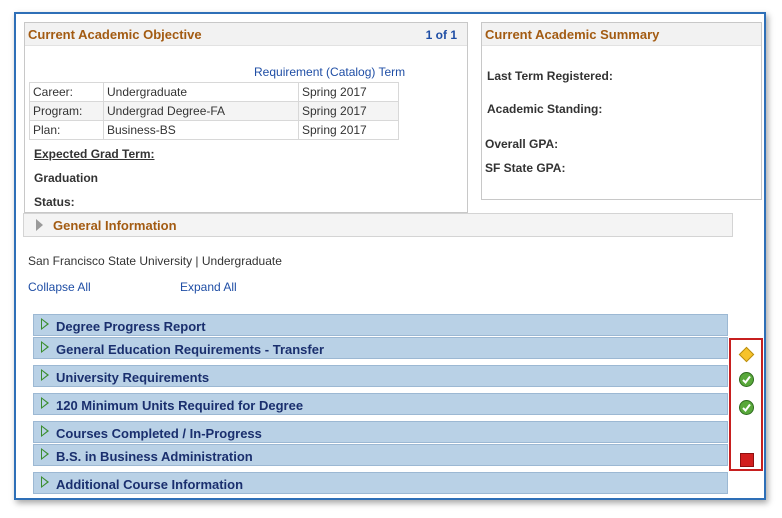  Describe the element at coordinates (54, 202) in the screenshot. I see `status-label: Status:` at that location.